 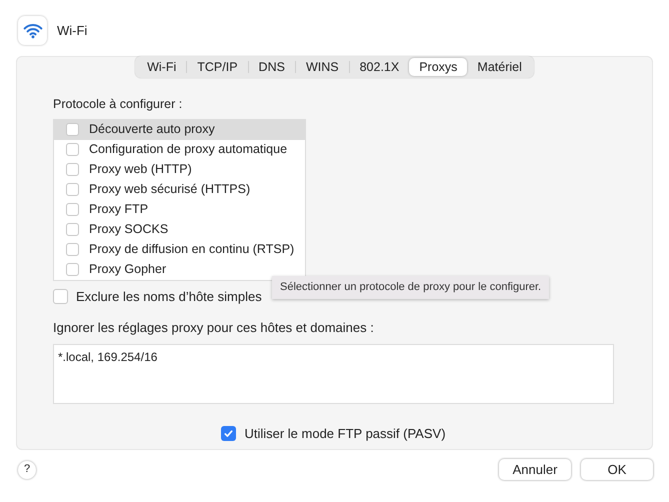 What do you see at coordinates (333, 374) in the screenshot?
I see `bypass-field: *.local, 169.254/16` at bounding box center [333, 374].